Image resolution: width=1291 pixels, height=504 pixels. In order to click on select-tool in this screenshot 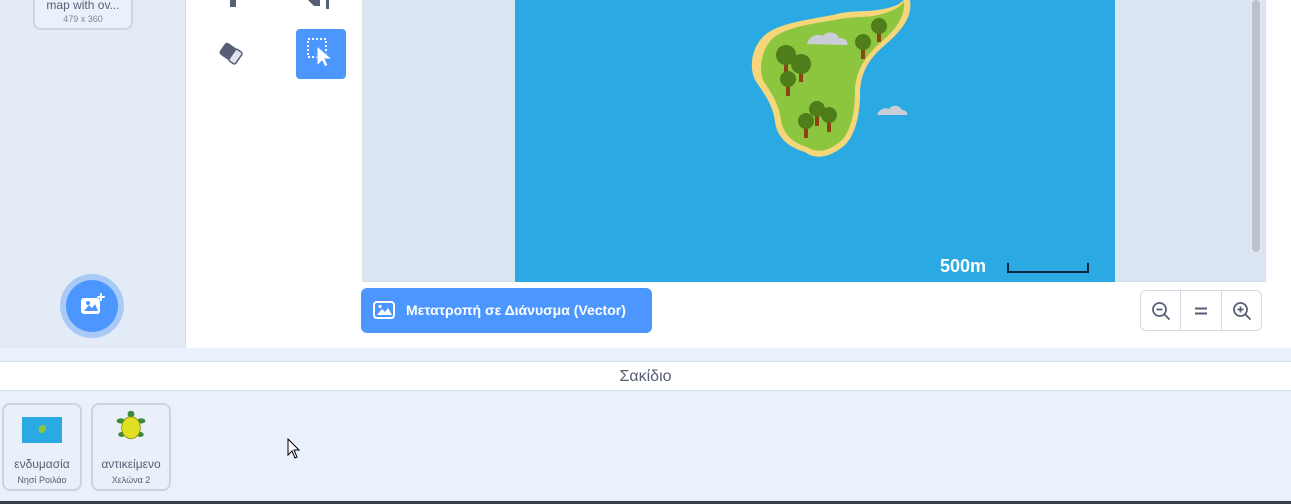, I will do `click(321, 54)`.